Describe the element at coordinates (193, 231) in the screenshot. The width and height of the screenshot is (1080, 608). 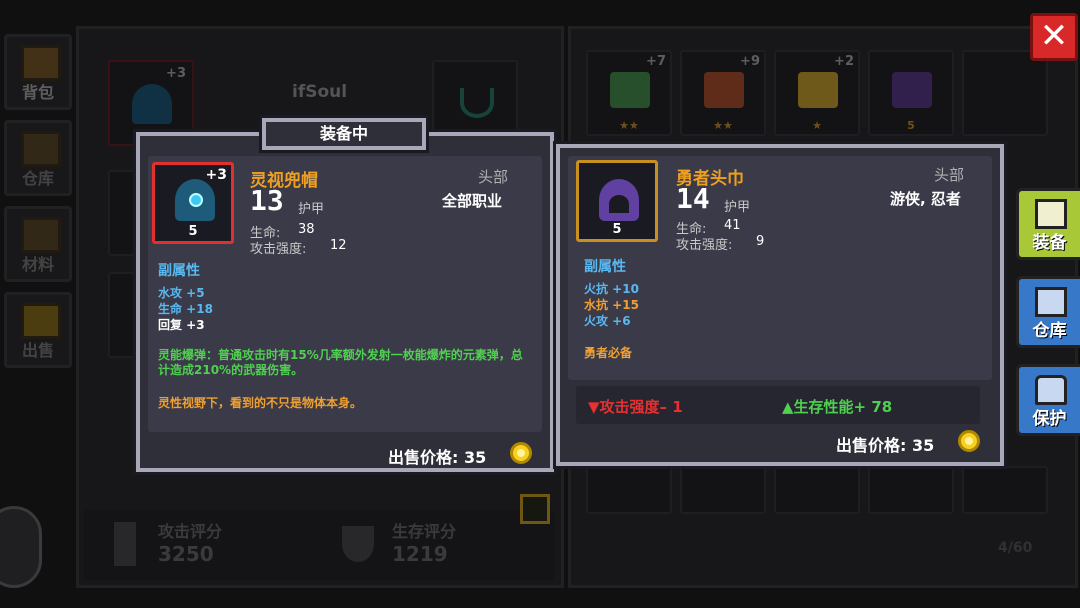
I see `equipped-item-level: 5` at that location.